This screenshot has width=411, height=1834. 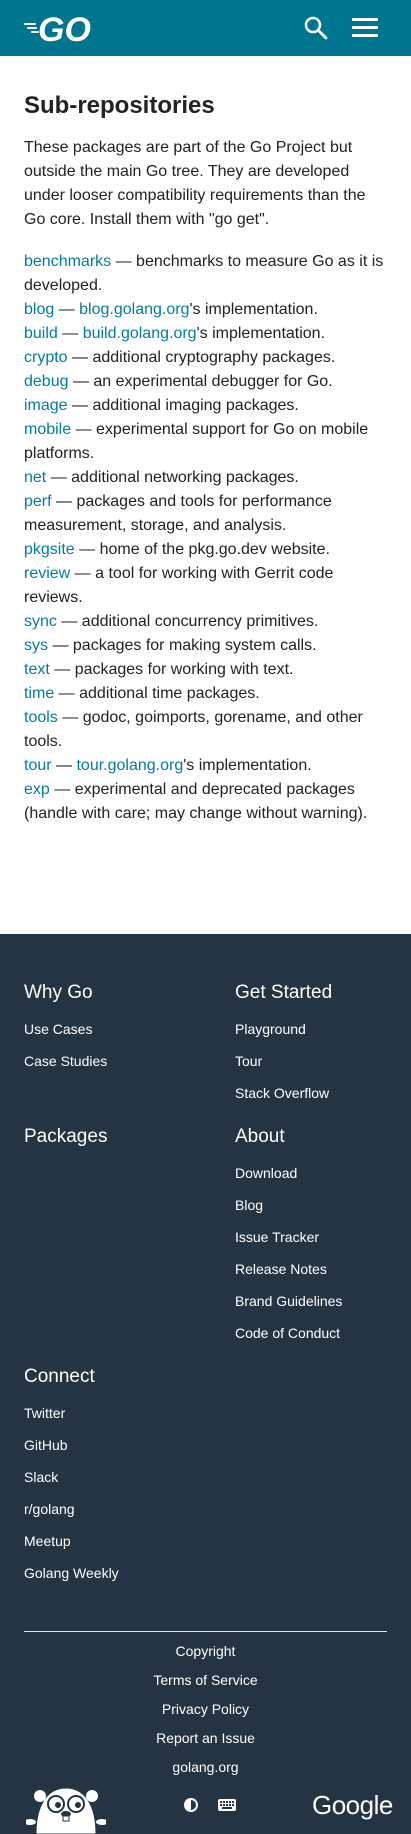 I want to click on report-issue-link: Report an Issue, so click(x=205, y=1738).